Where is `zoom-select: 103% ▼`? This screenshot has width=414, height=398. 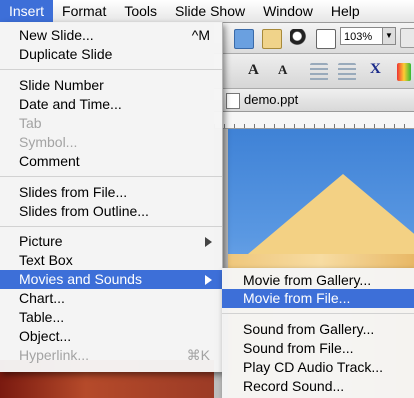
zoom-select: 103% ▼ is located at coordinates (368, 36).